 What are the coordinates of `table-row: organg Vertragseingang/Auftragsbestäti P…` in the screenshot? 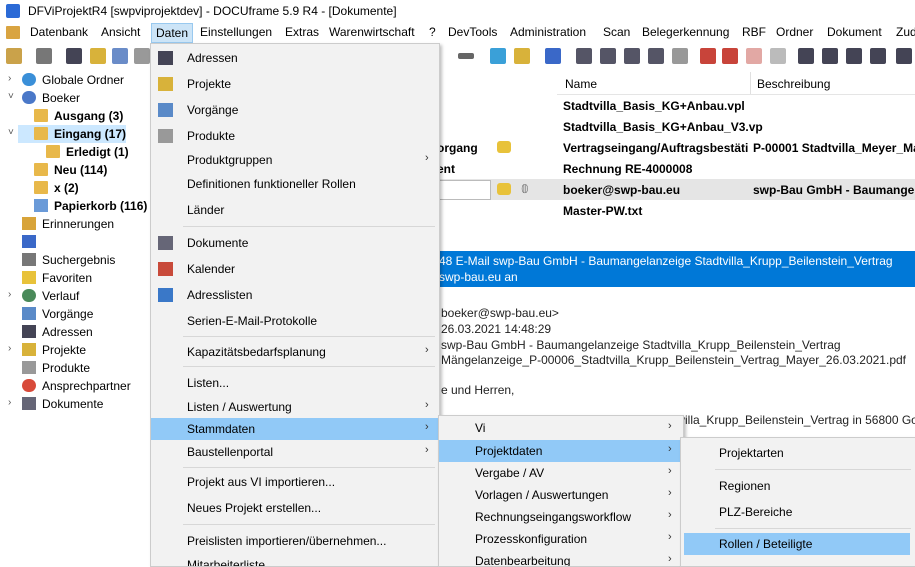 It's located at (676, 147).